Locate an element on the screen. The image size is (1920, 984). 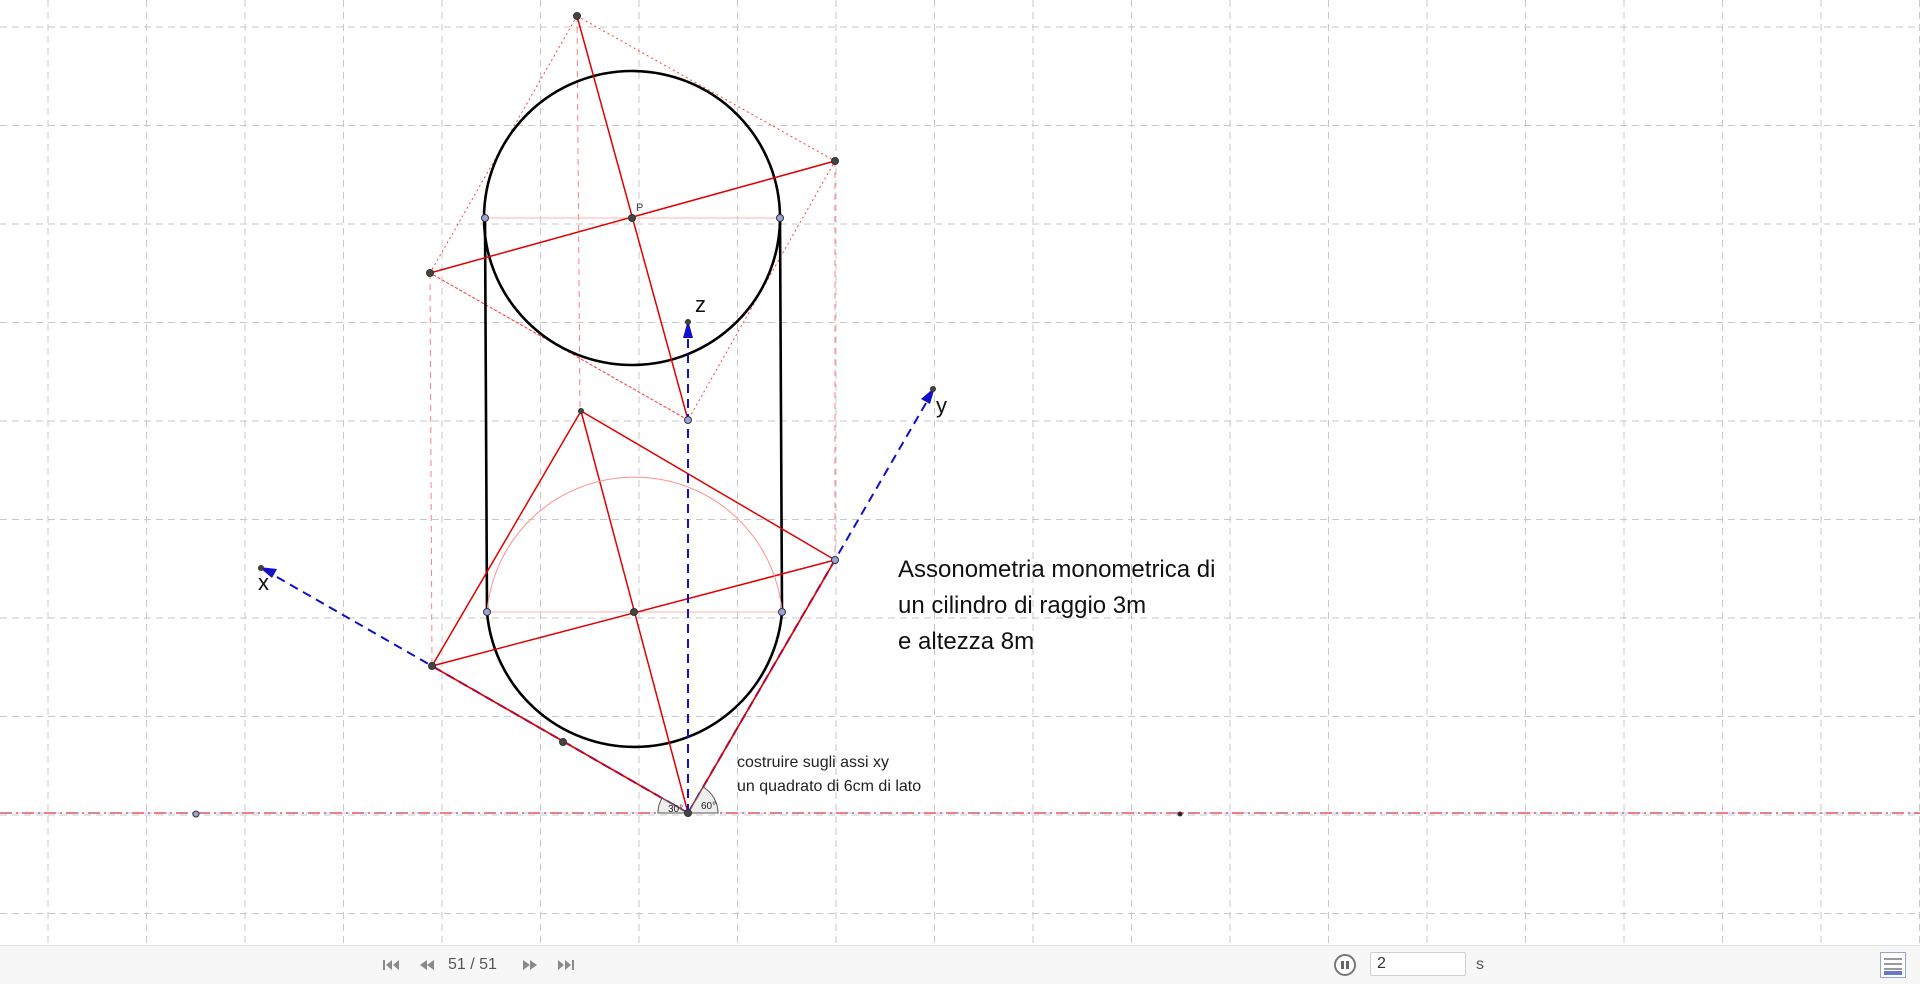
x-axis-label: x is located at coordinates (263, 582).